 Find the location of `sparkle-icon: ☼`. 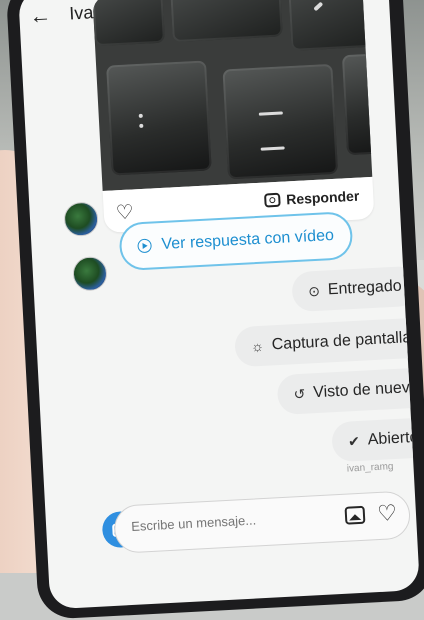

sparkle-icon: ☼ is located at coordinates (257, 346).